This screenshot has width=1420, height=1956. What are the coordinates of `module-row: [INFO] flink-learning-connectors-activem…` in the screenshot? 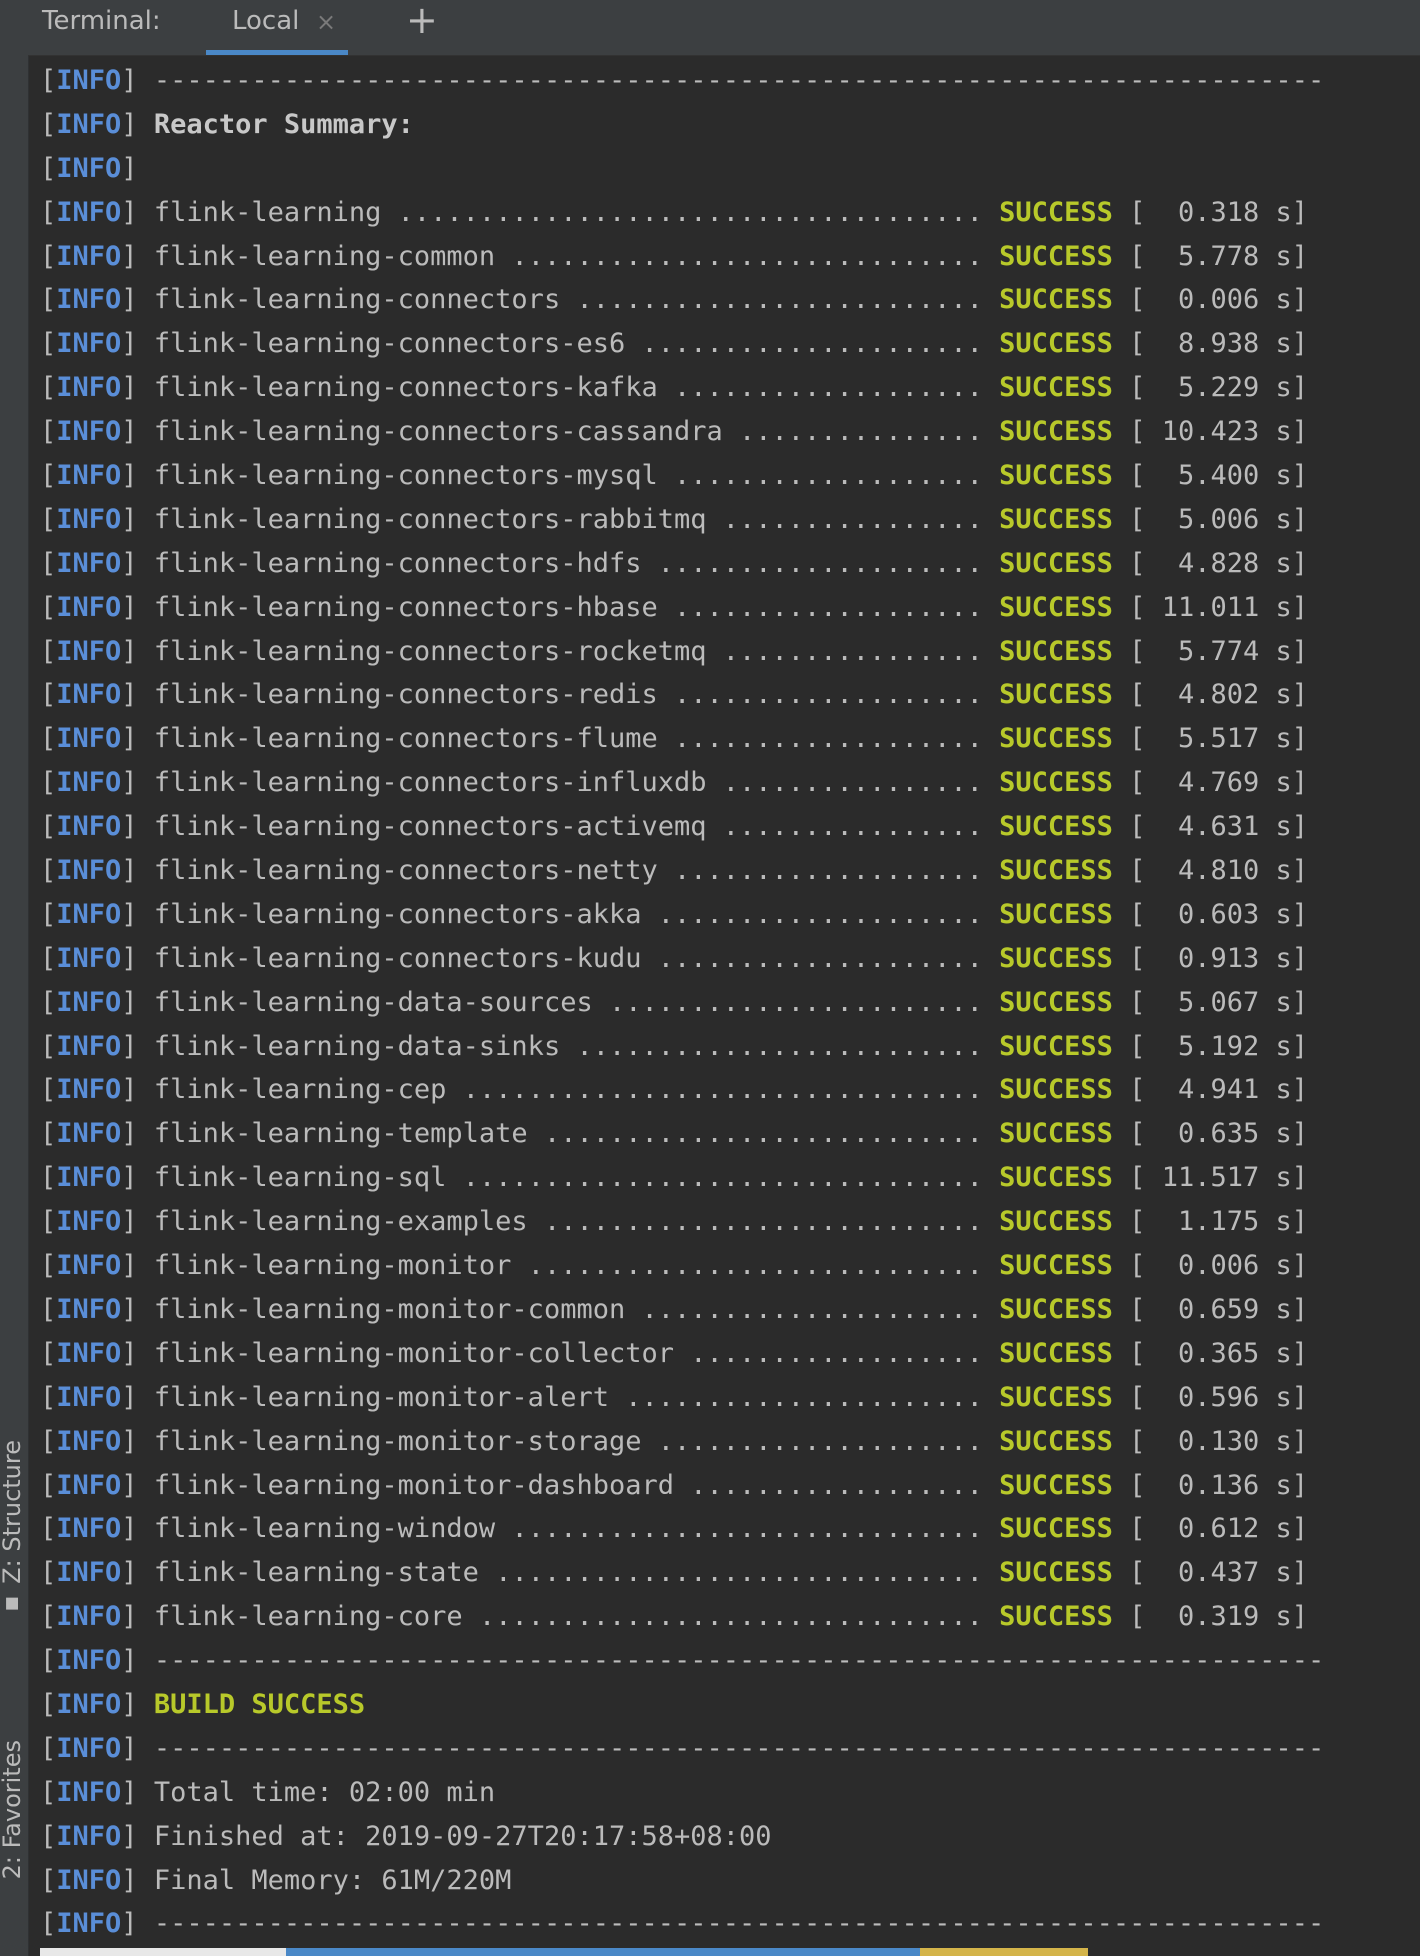 It's located at (730, 827).